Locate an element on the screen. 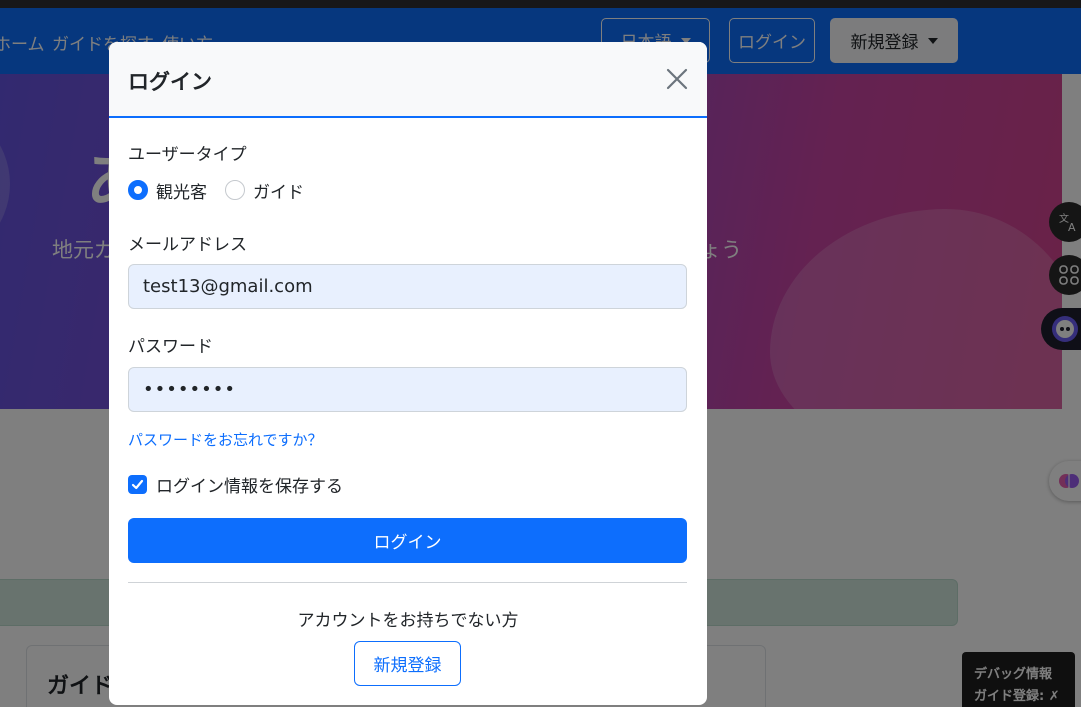 This screenshot has width=1081, height=707. email-label: メールアドレス is located at coordinates (187, 245).